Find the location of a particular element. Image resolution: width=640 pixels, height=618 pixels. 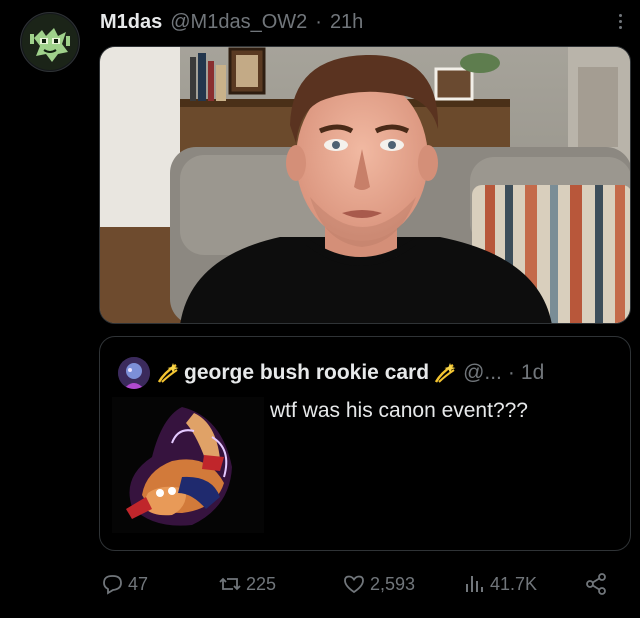

quoted-author-name-text: george bush rookie card is located at coordinates (307, 372).